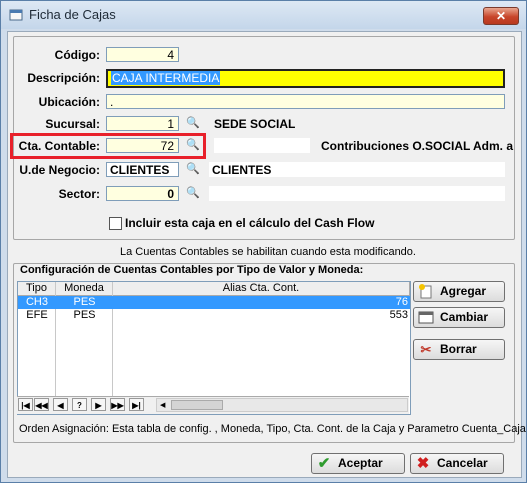 This screenshot has height=483, width=527. I want to click on ubicacion-field: ., so click(305, 101).